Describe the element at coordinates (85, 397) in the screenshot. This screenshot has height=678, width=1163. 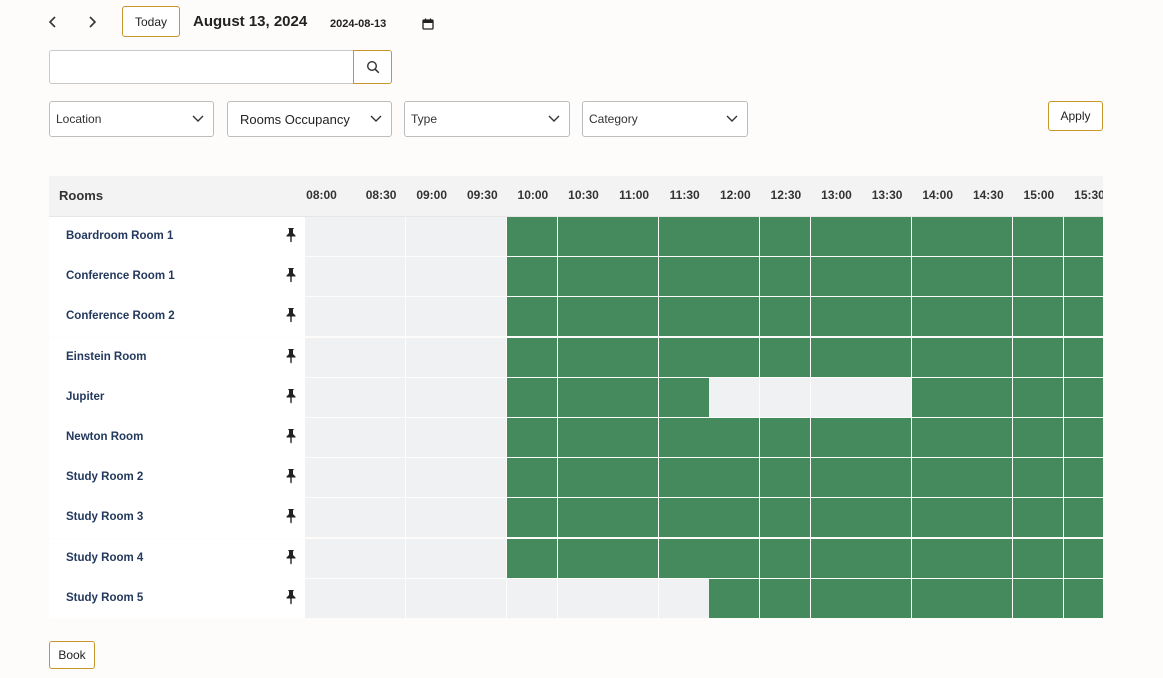
I see `room-name-link: Jupiter` at that location.